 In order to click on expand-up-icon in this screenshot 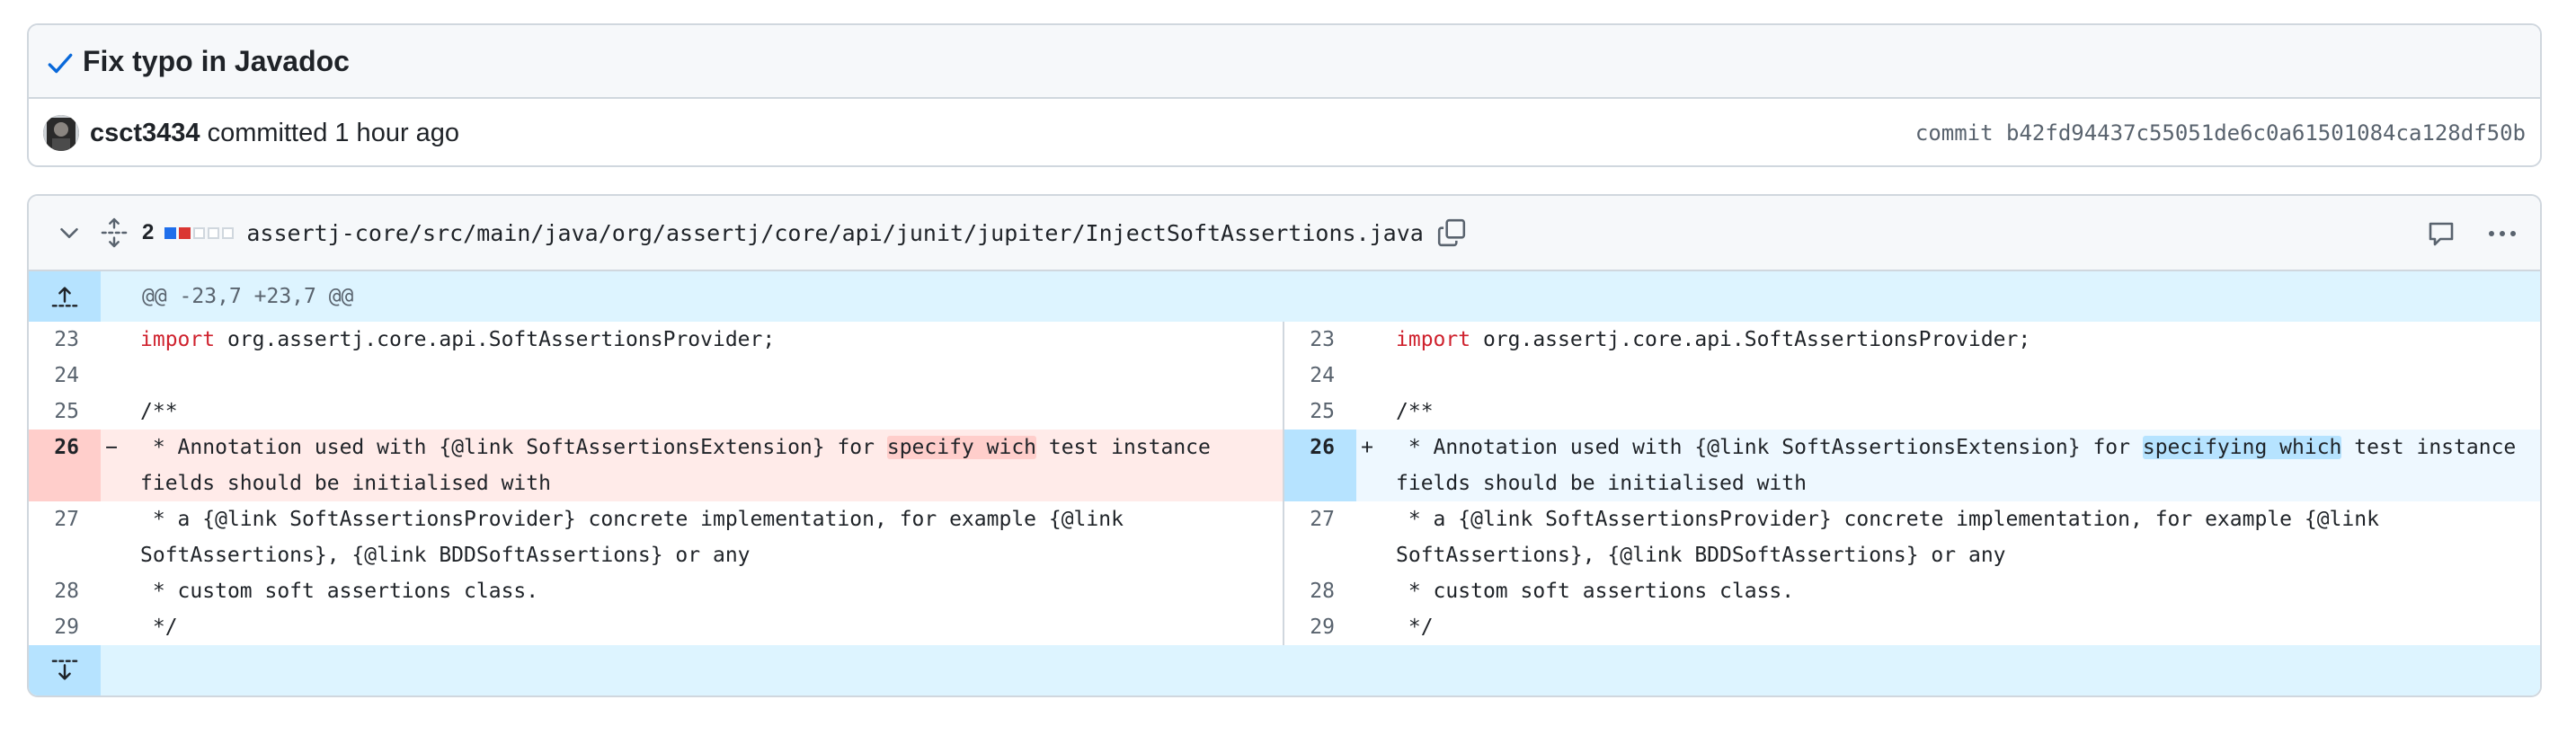, I will do `click(64, 297)`.